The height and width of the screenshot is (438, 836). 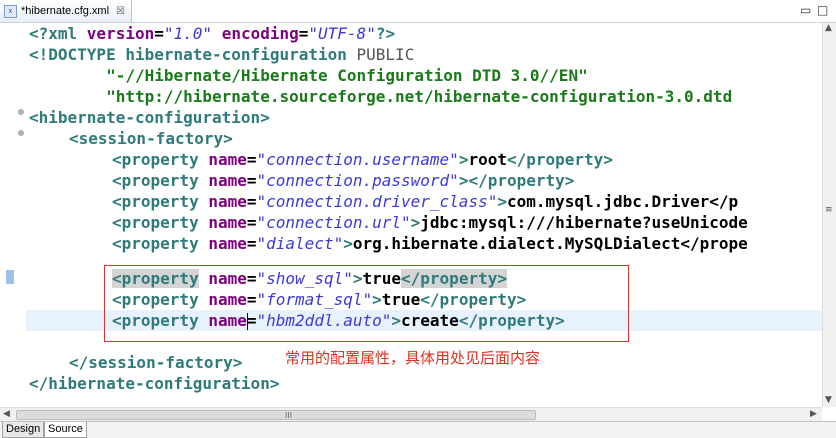 What do you see at coordinates (10, 11) in the screenshot?
I see `xml-file-icon: x` at bounding box center [10, 11].